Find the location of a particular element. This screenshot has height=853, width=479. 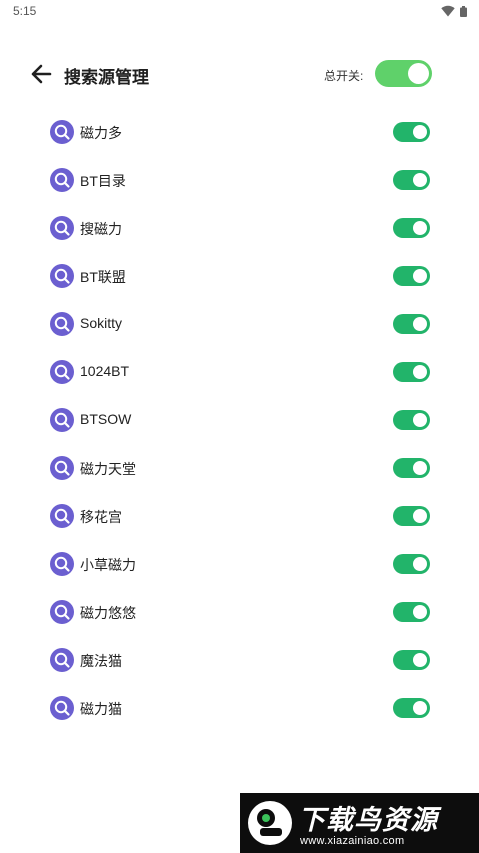

source-row: 磁力天堂 is located at coordinates (239, 468).